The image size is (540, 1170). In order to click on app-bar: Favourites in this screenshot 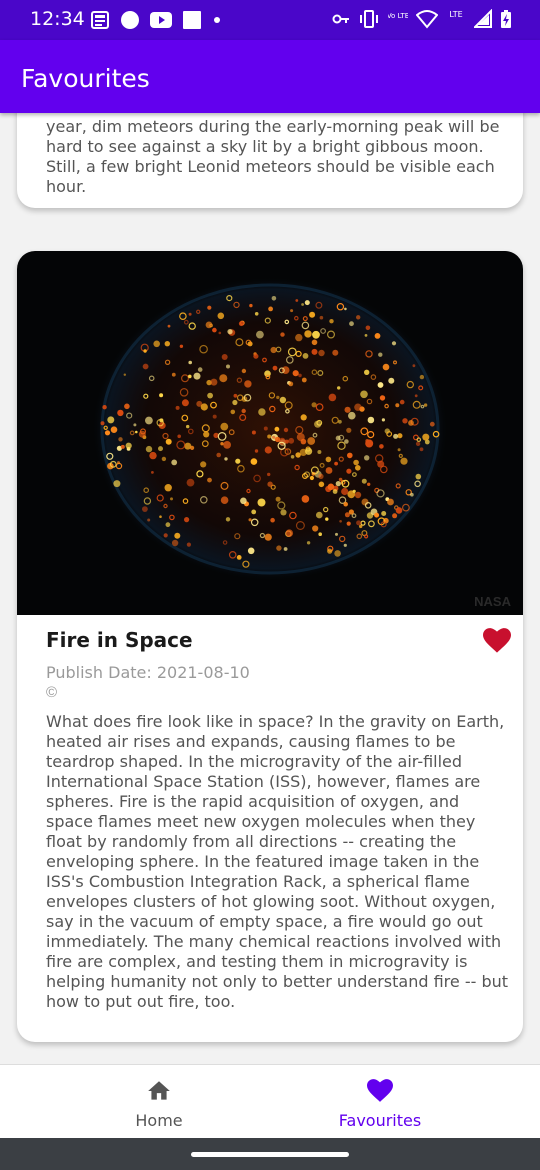, I will do `click(270, 76)`.